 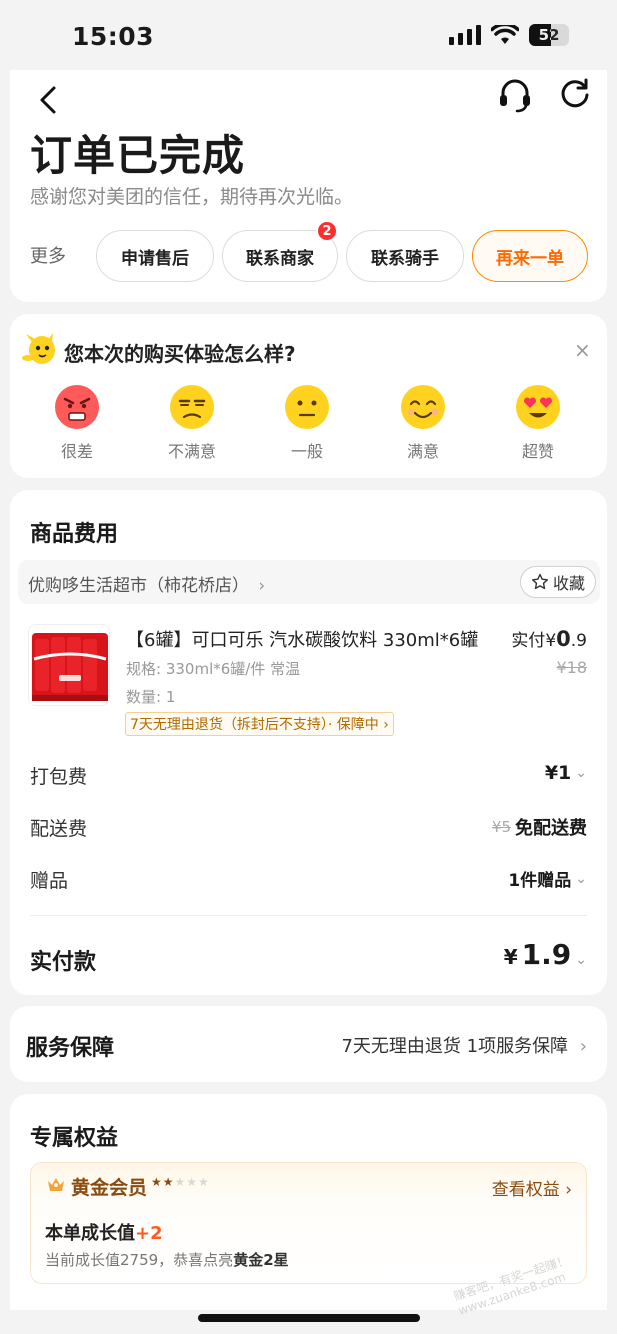 I want to click on star-outline-icon, so click(x=539, y=581).